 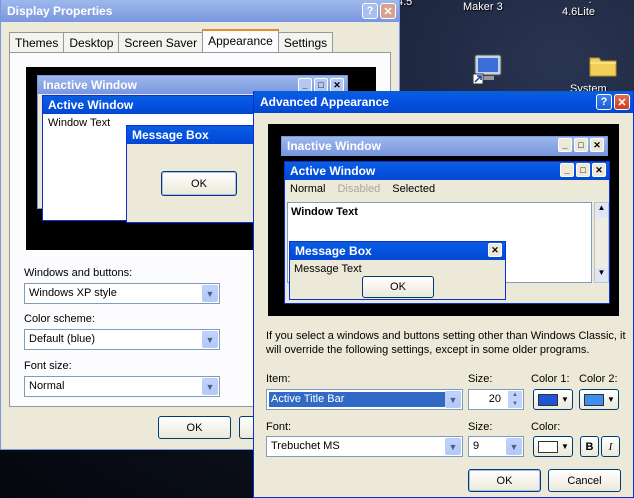 What do you see at coordinates (480, 427) in the screenshot?
I see `font-size-label: Size:` at bounding box center [480, 427].